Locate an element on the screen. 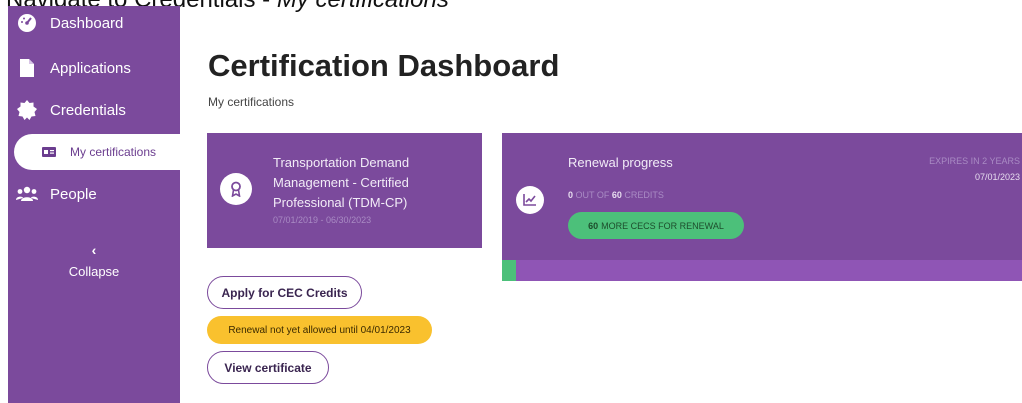  expires-label: EXPIRES IN 2 YEARS is located at coordinates (974, 161).